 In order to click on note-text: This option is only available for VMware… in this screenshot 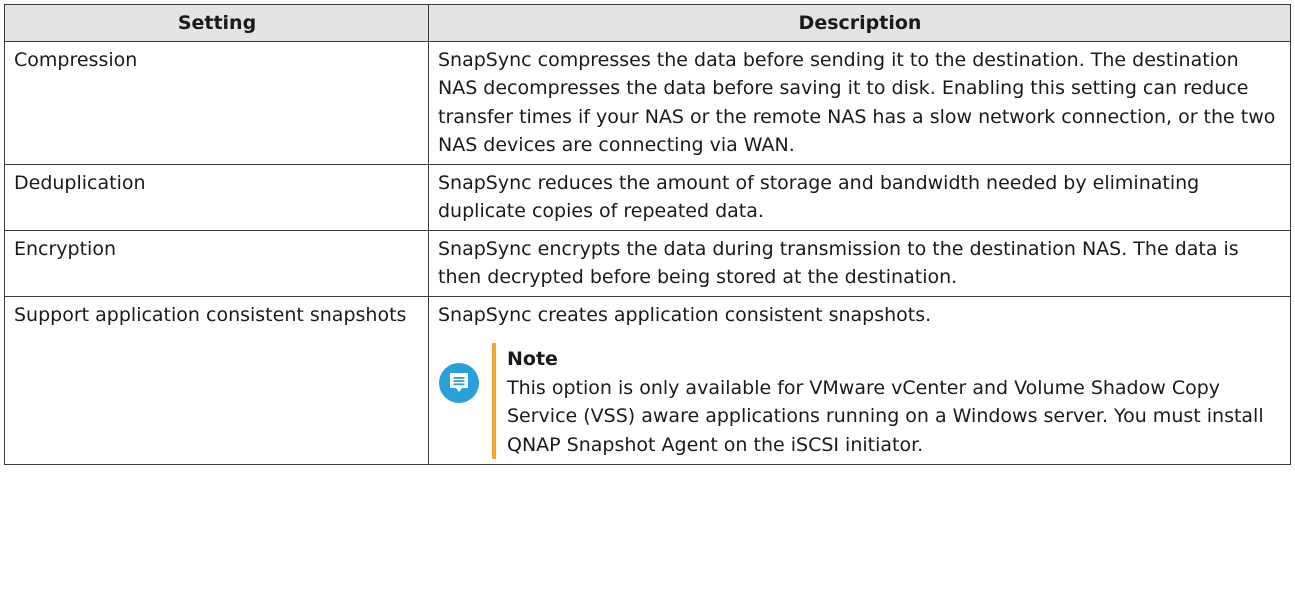, I will do `click(885, 416)`.